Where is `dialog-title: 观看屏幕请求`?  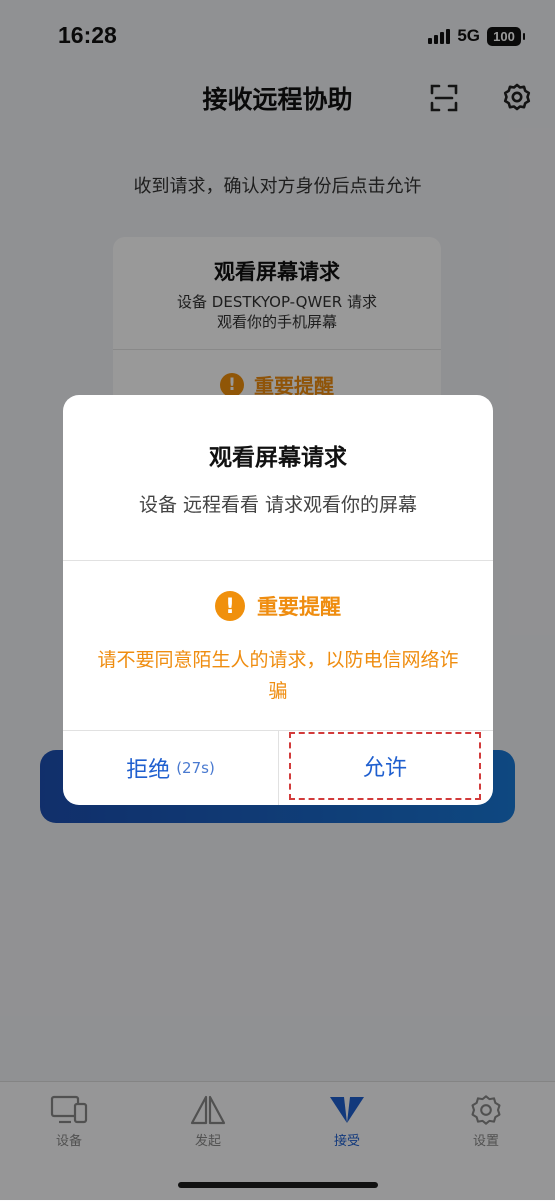 dialog-title: 观看屏幕请求 is located at coordinates (278, 458).